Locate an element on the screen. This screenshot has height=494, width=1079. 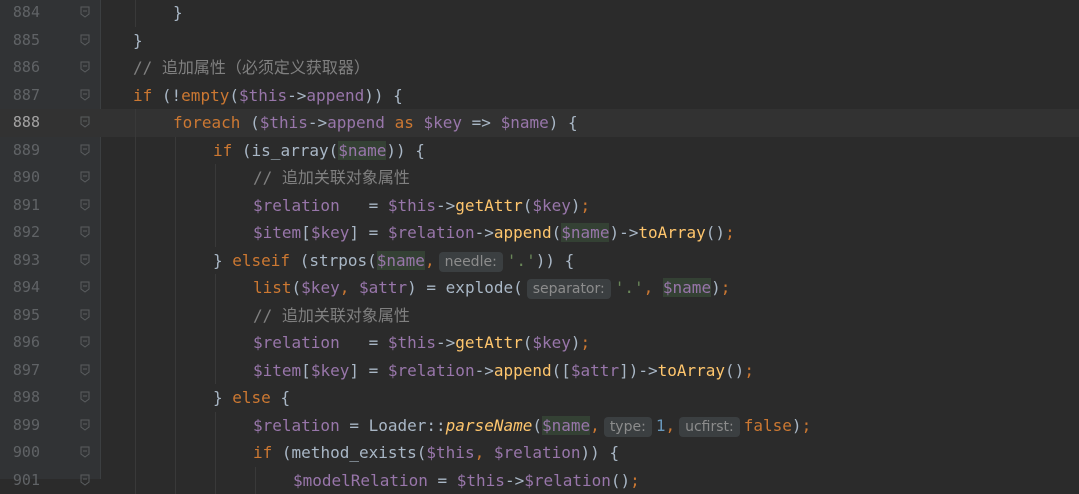
code-line: 895 // 追加关联对象属性 is located at coordinates (539, 316).